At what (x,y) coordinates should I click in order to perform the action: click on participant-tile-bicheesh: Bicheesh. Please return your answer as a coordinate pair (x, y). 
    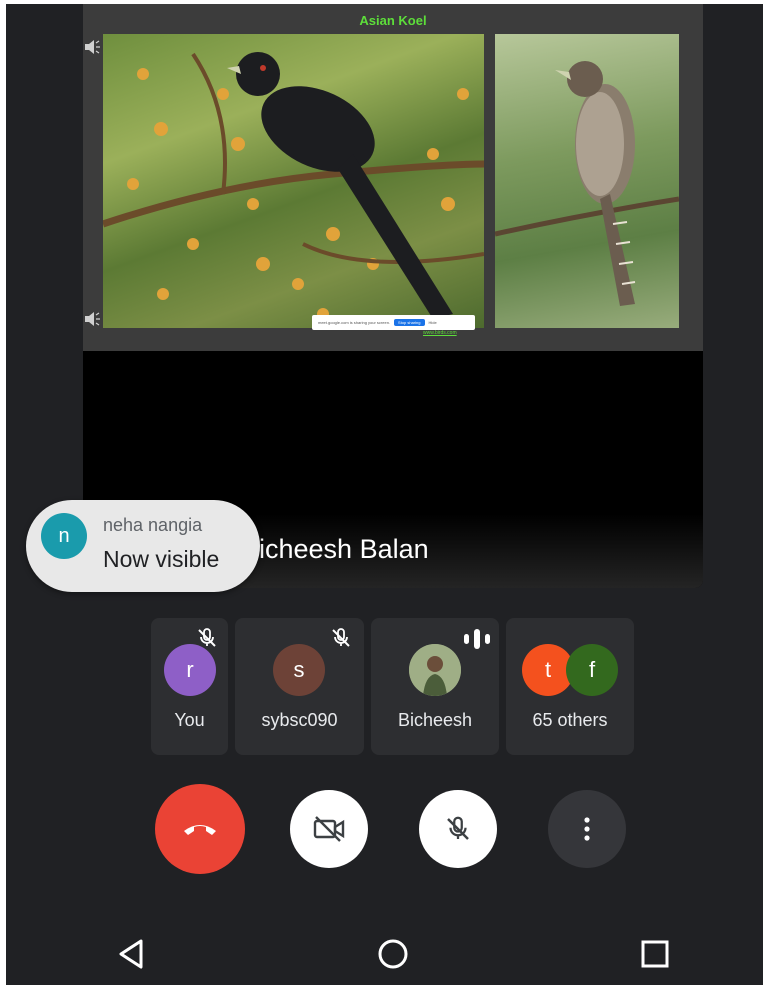
    Looking at the image, I should click on (435, 686).